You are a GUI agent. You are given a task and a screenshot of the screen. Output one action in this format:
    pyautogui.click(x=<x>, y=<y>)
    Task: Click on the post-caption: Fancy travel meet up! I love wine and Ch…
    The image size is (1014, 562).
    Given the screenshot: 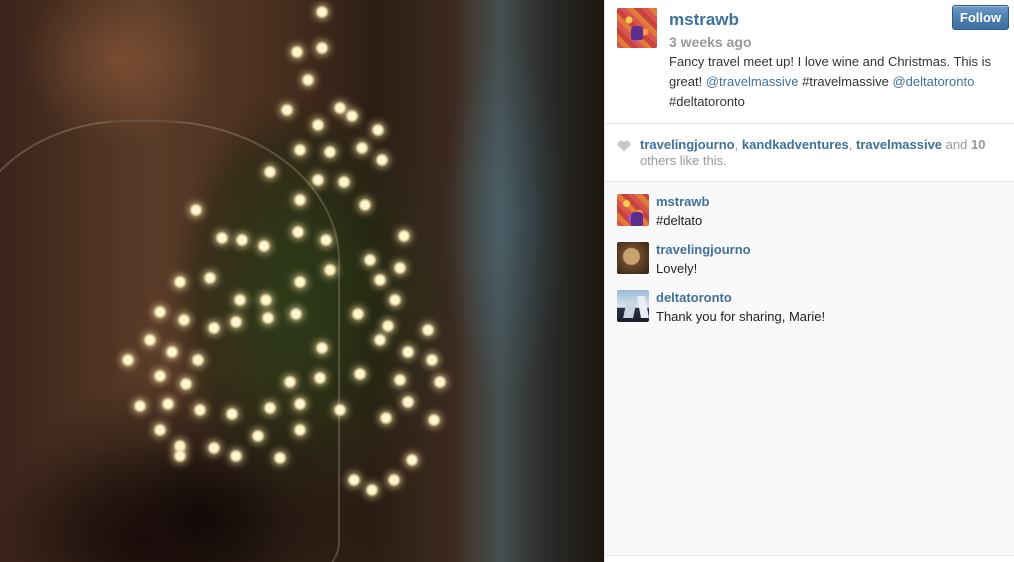 What is the action you would take?
    pyautogui.click(x=839, y=82)
    